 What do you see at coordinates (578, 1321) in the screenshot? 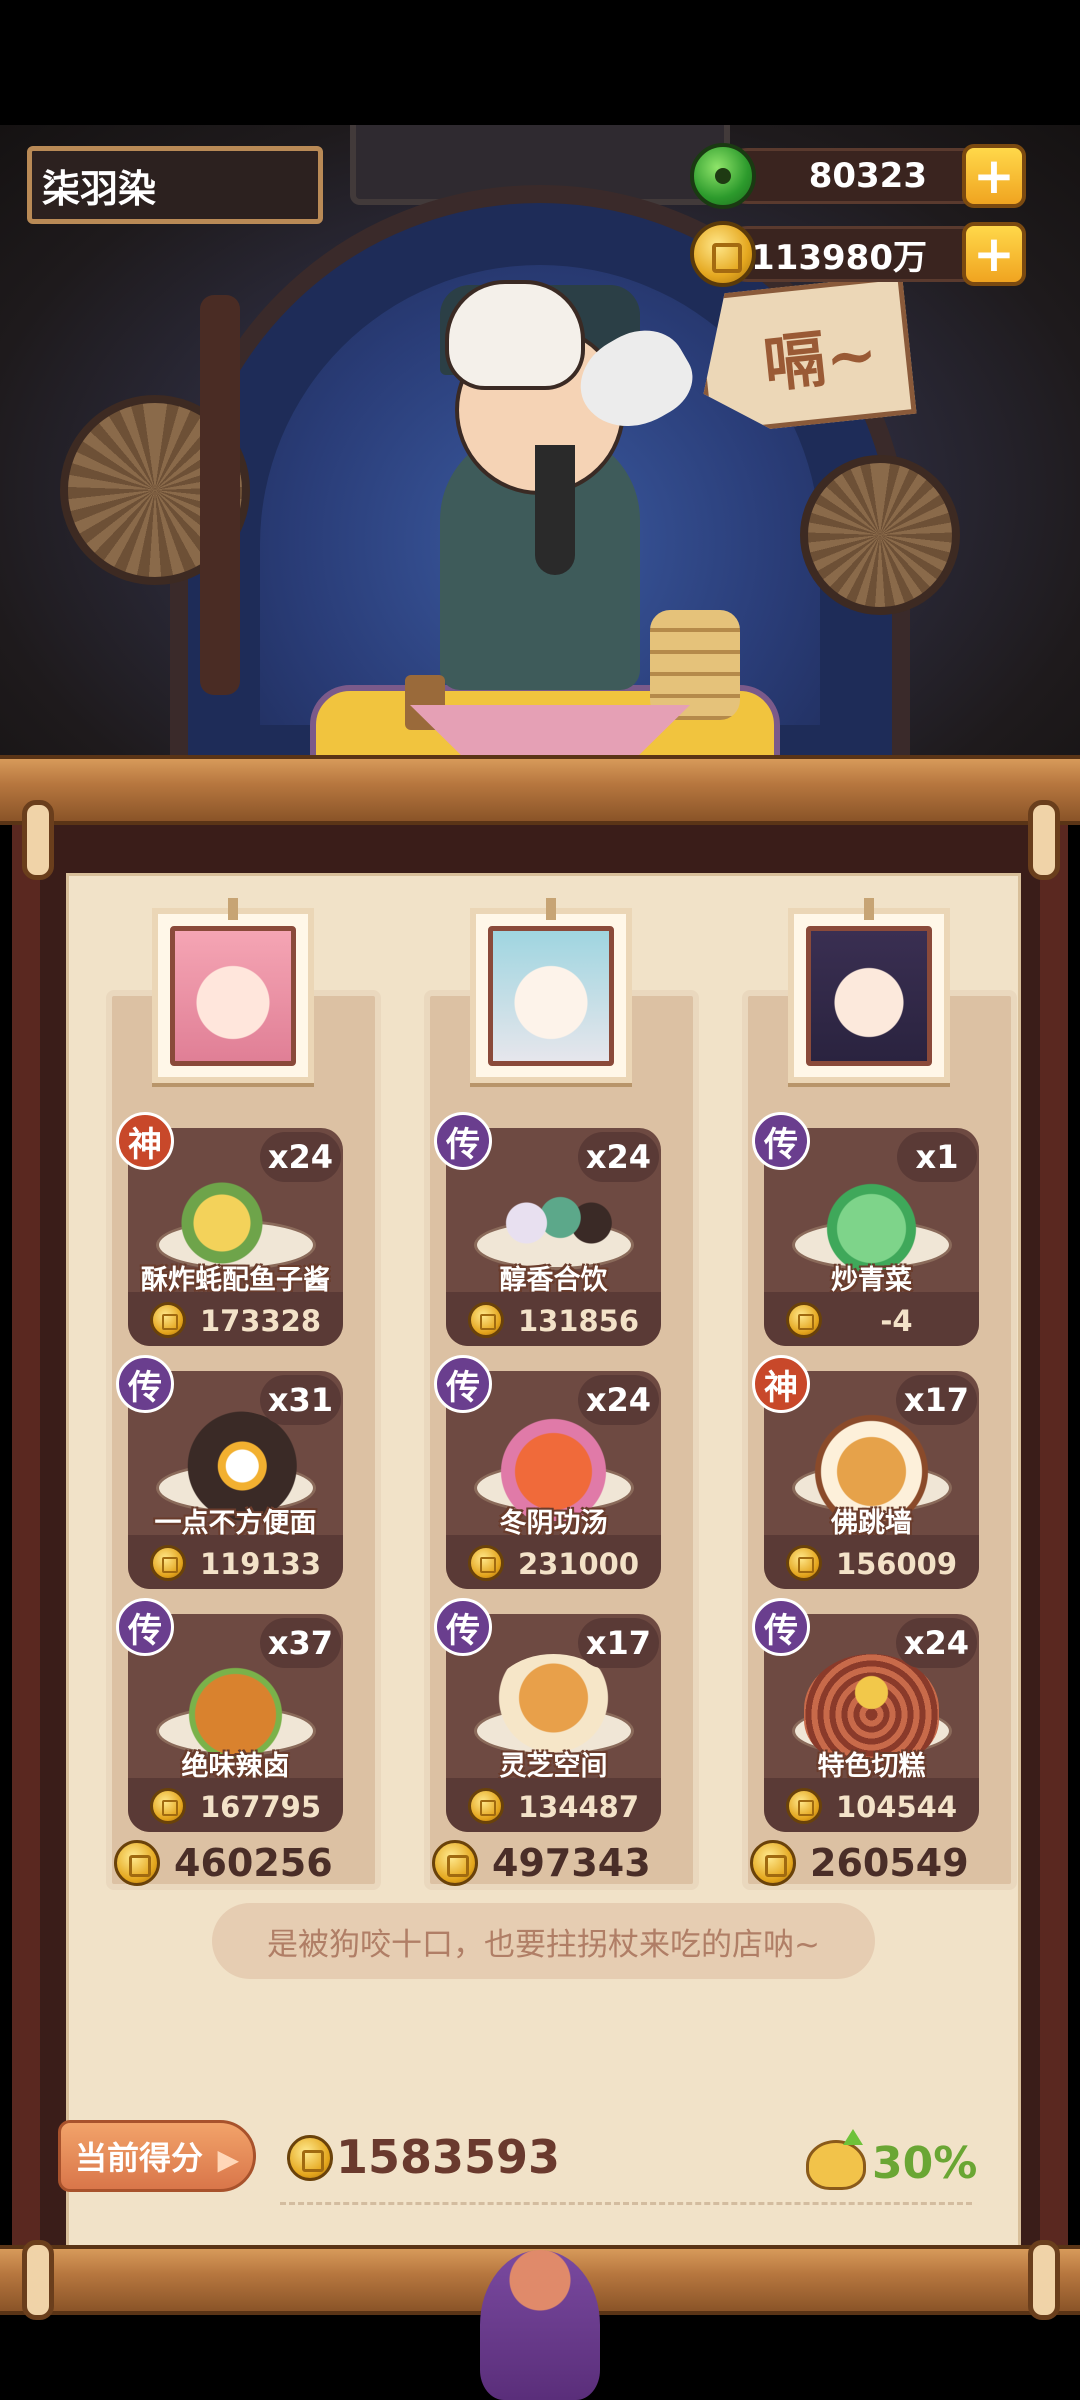
I see `dish-price: 131856` at bounding box center [578, 1321].